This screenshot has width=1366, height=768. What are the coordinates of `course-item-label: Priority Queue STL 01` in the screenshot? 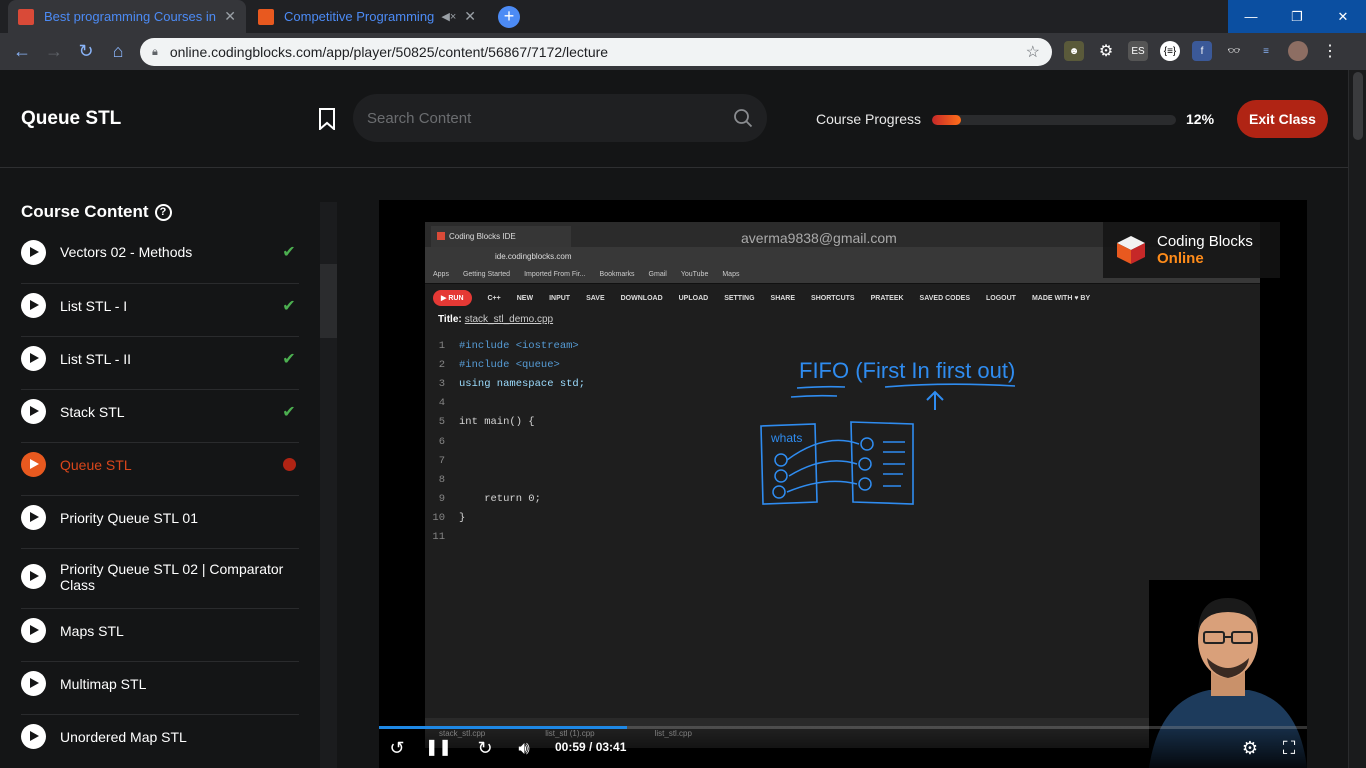 It's located at (129, 517).